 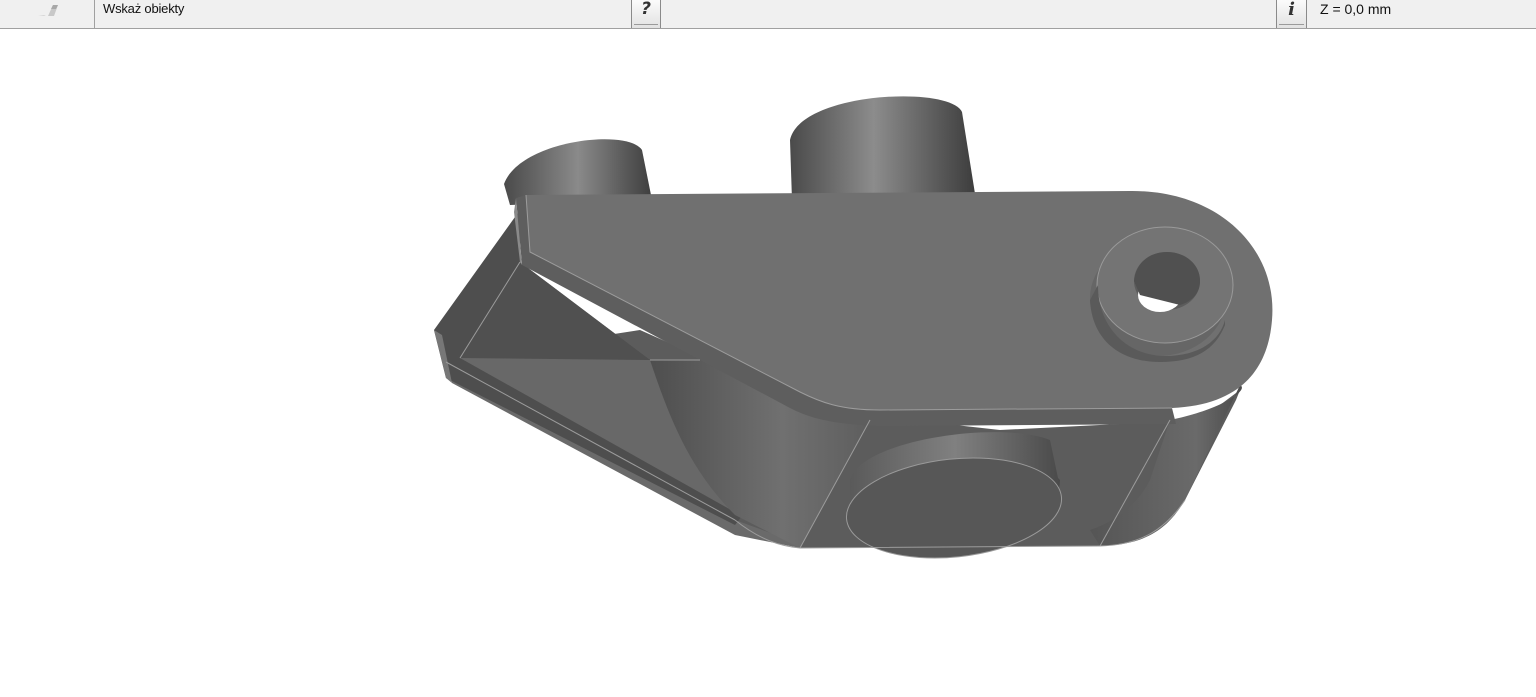 What do you see at coordinates (144, 8) in the screenshot?
I see `command-prompt-text: Wskaż obiekty` at bounding box center [144, 8].